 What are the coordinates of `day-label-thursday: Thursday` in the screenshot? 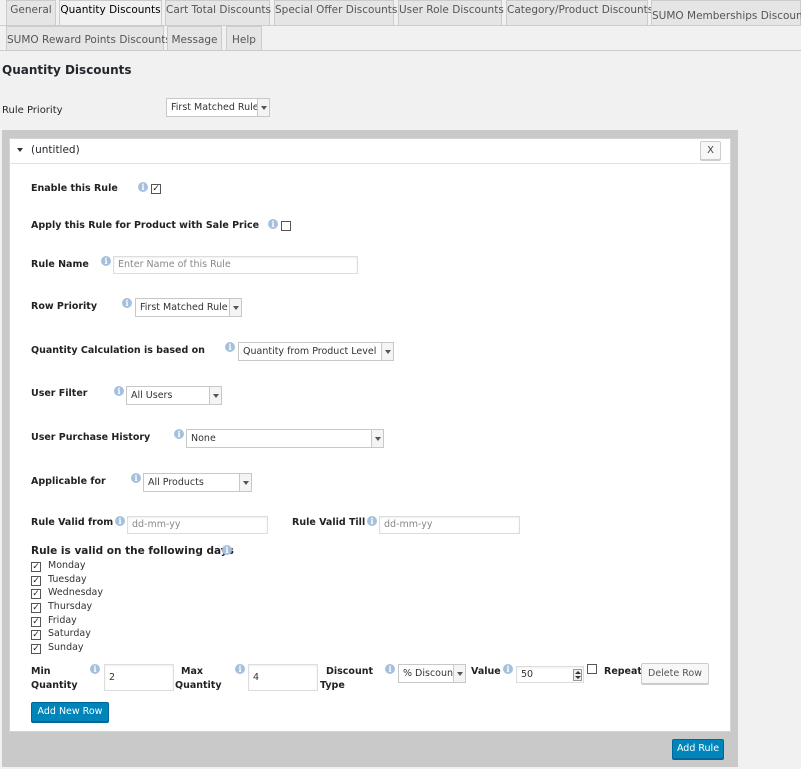 It's located at (70, 606).